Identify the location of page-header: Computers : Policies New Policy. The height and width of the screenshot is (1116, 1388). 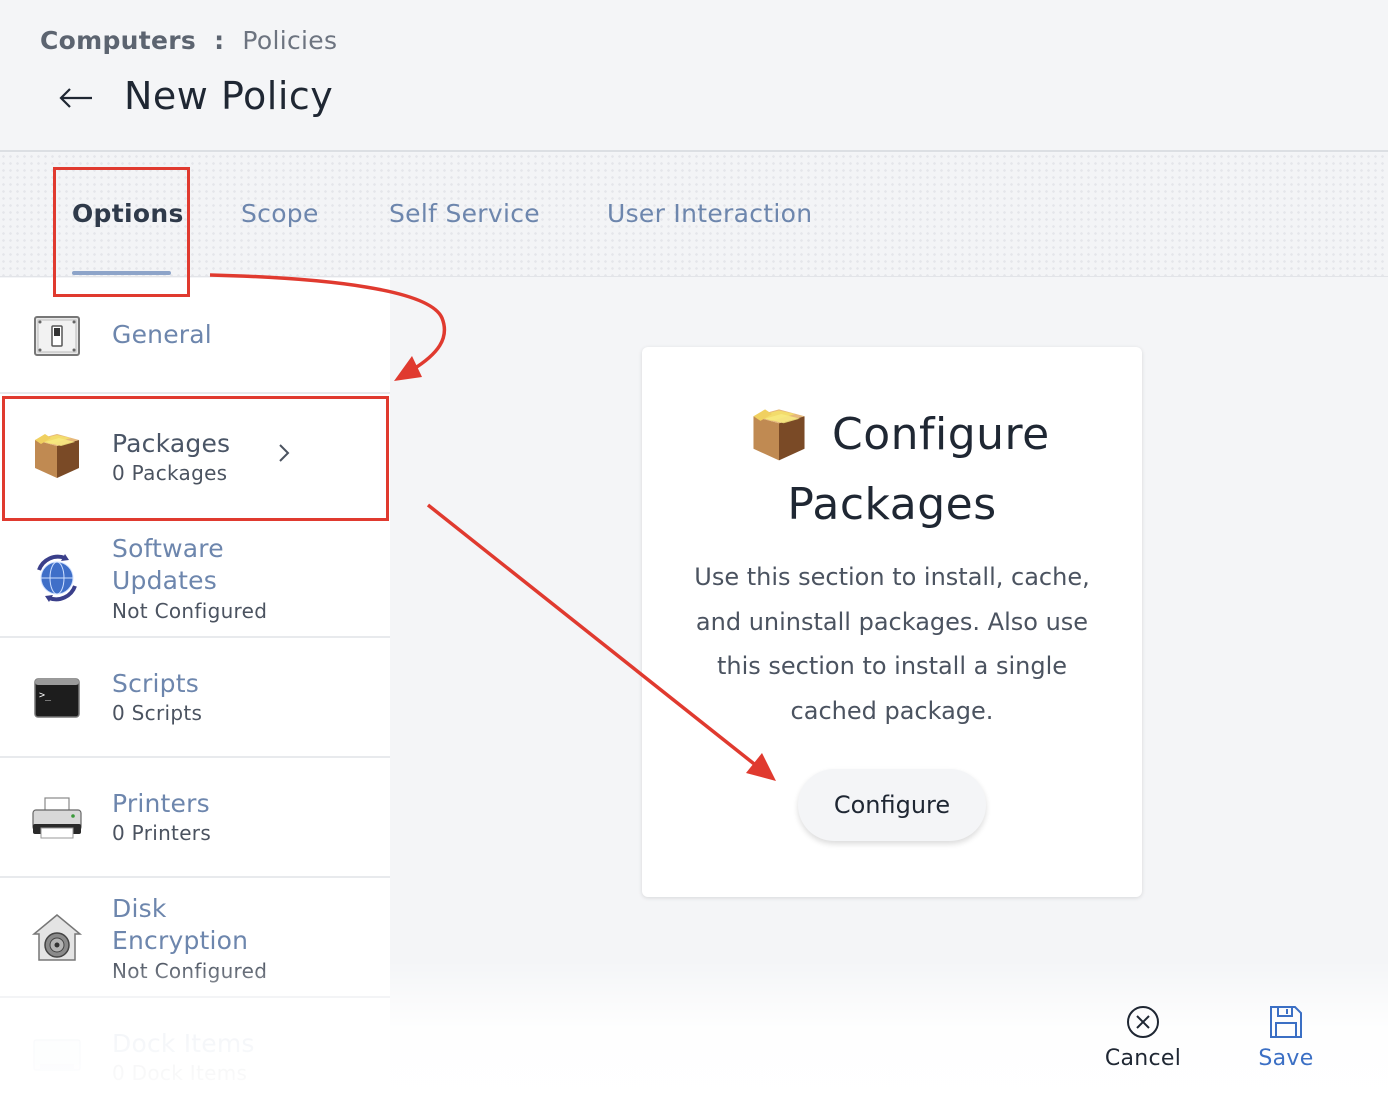
(694, 76).